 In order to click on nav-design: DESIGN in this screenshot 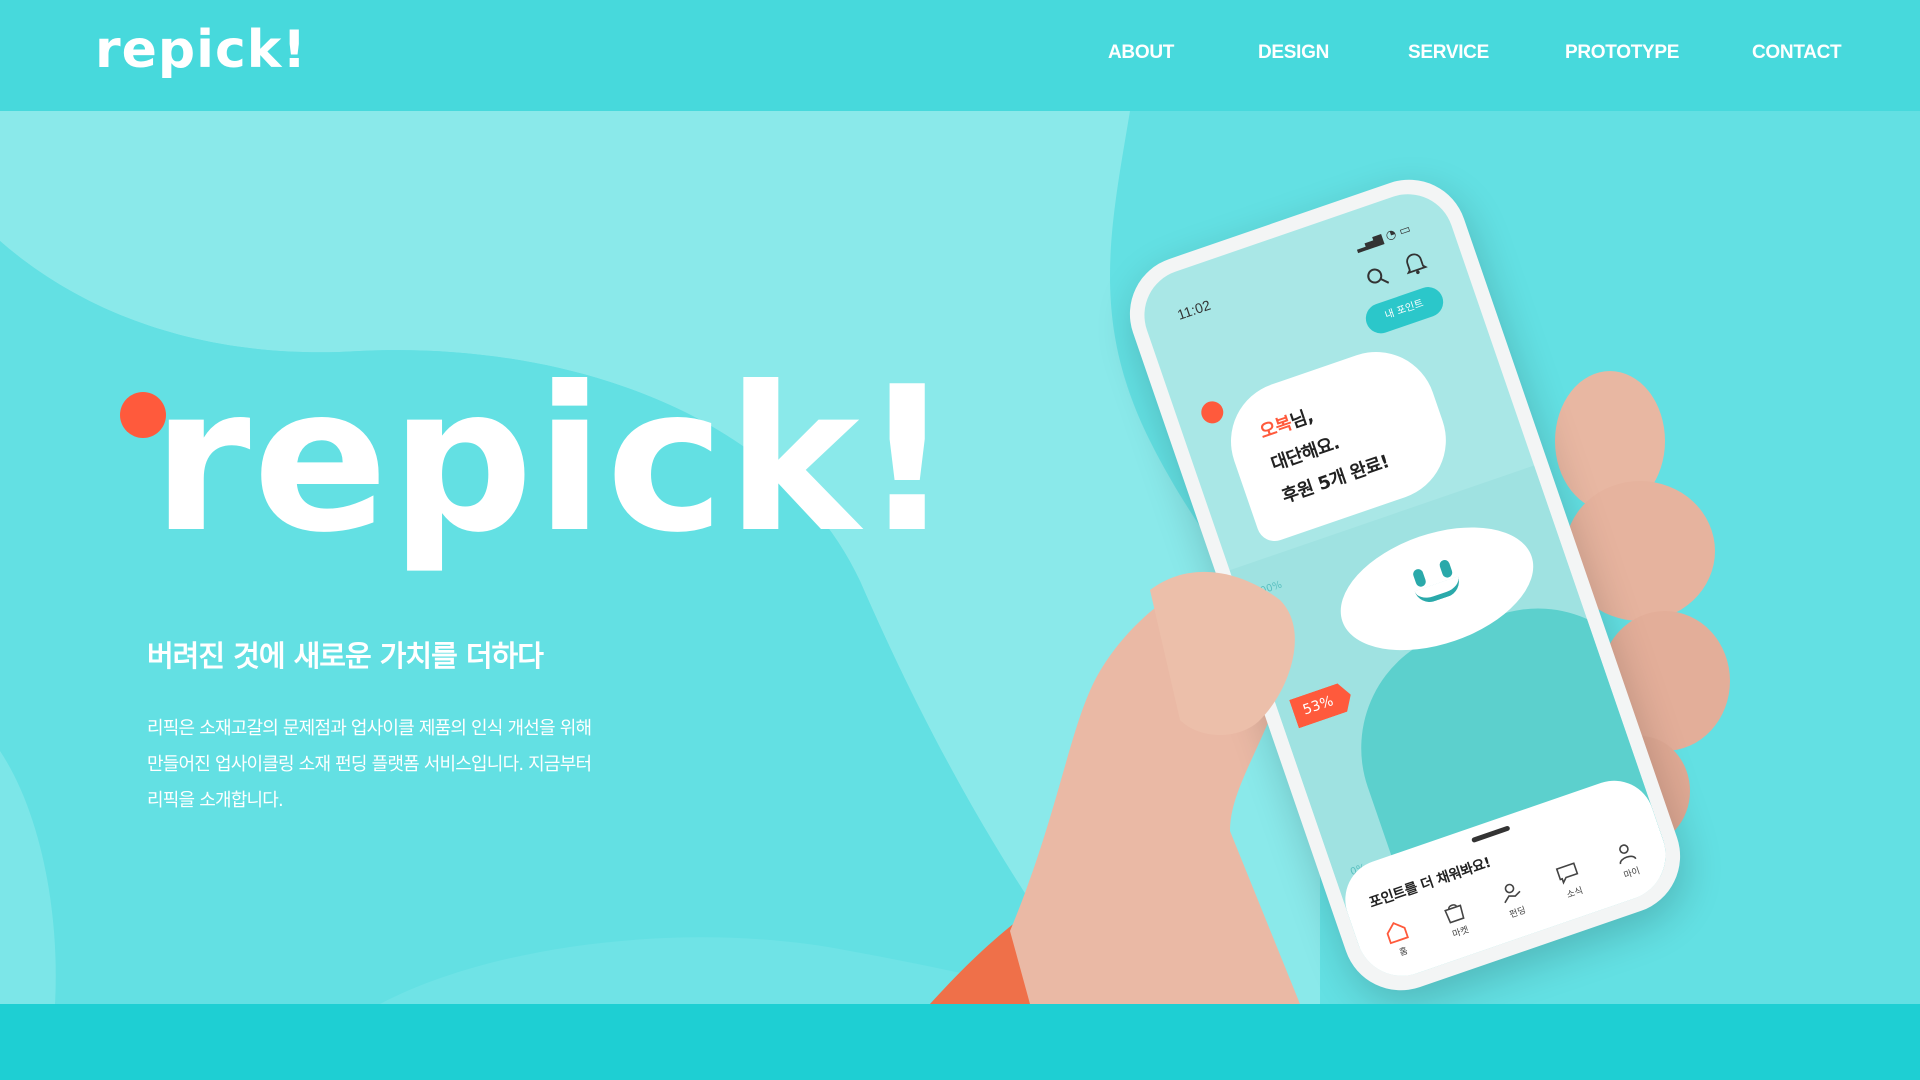, I will do `click(1293, 53)`.